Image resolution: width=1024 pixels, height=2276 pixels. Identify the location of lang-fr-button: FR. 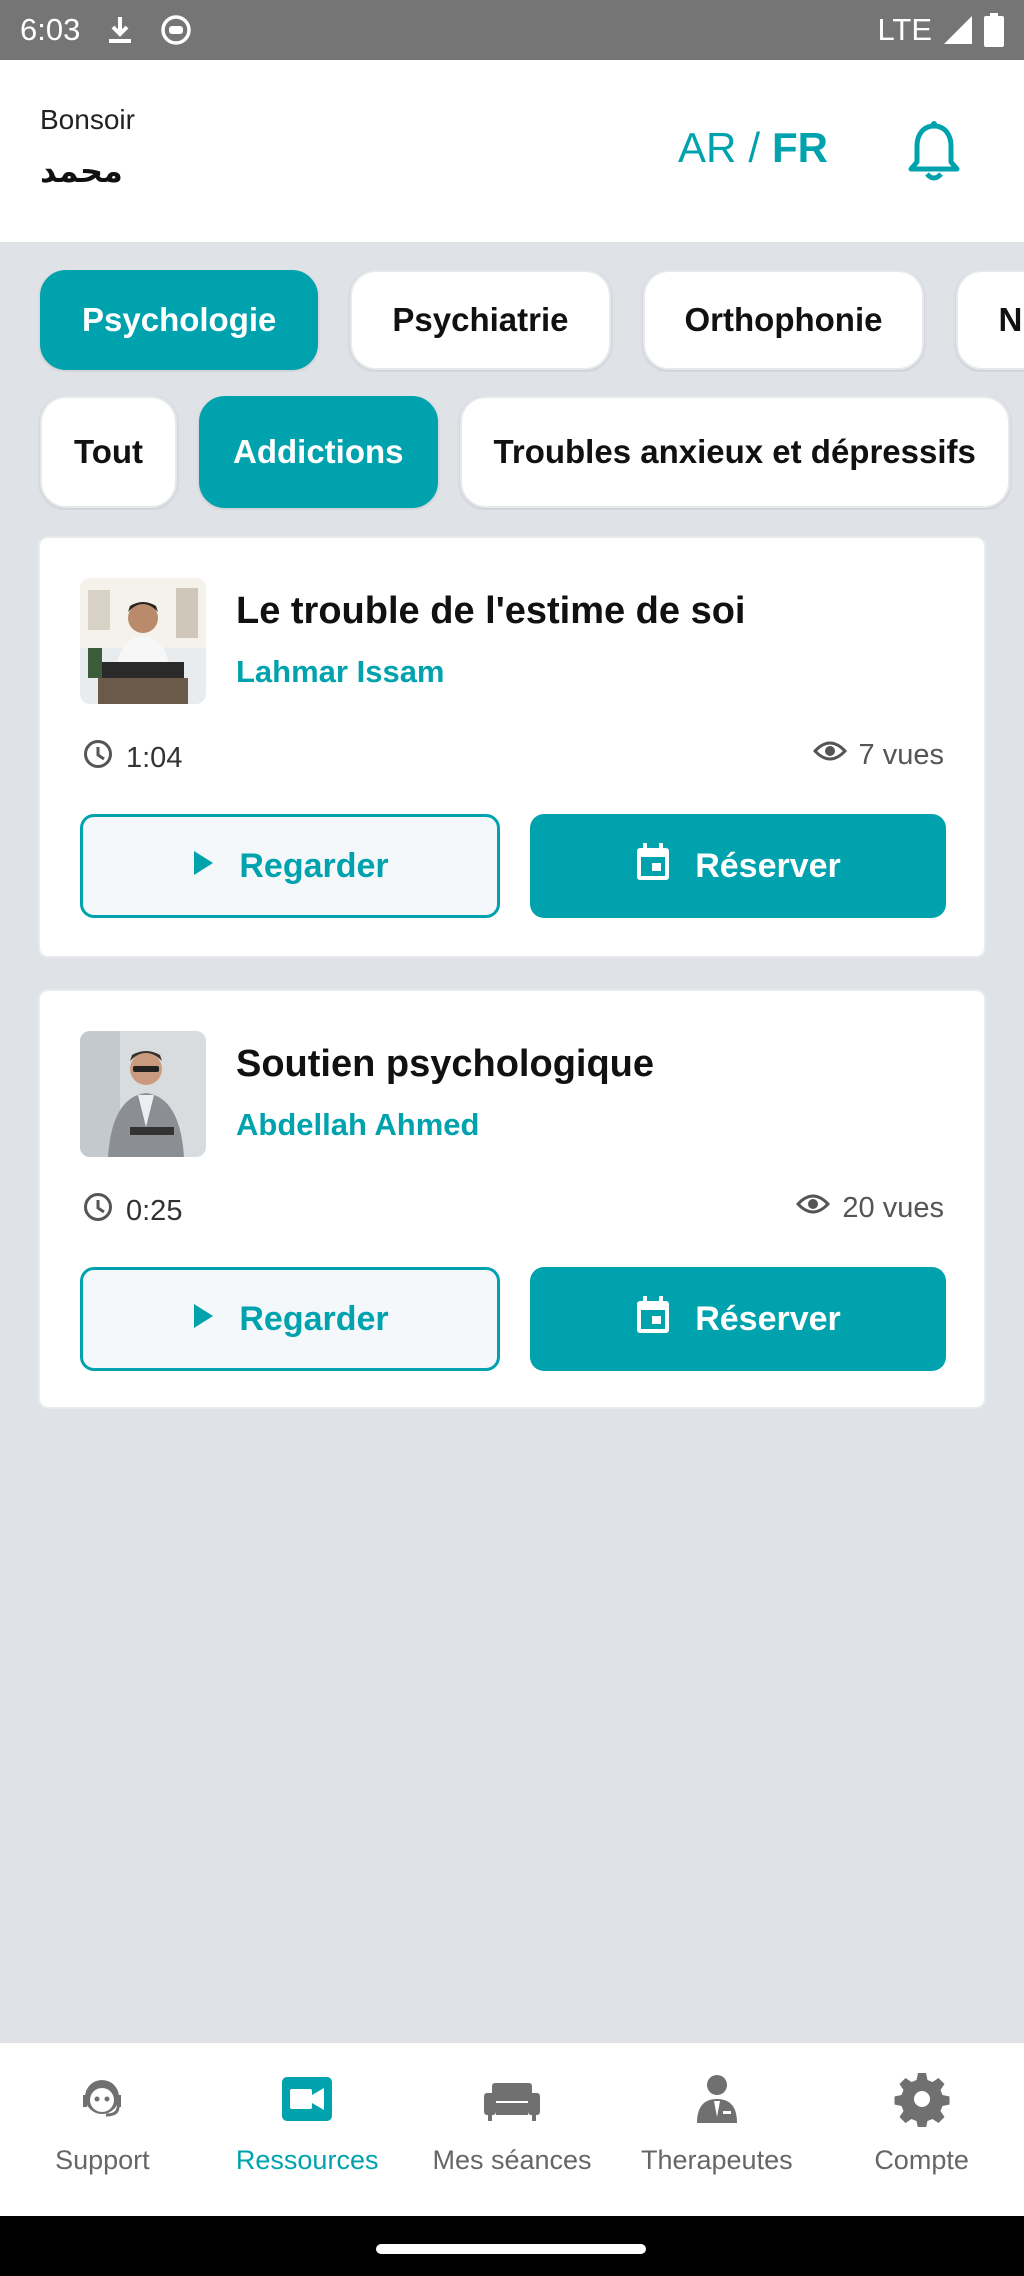
(800, 148).